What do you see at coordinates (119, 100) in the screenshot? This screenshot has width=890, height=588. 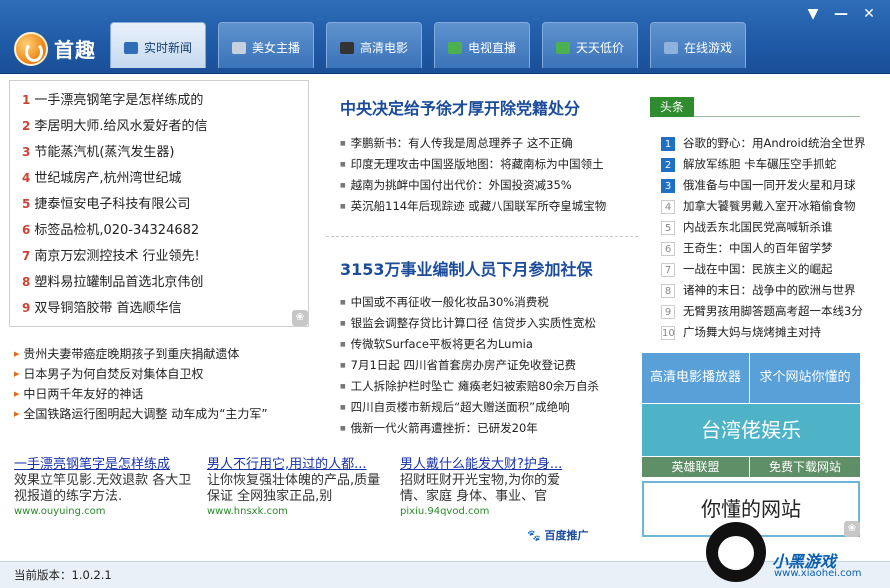 I see `item-text: 一手漂亮钢笔字是怎样练成的` at bounding box center [119, 100].